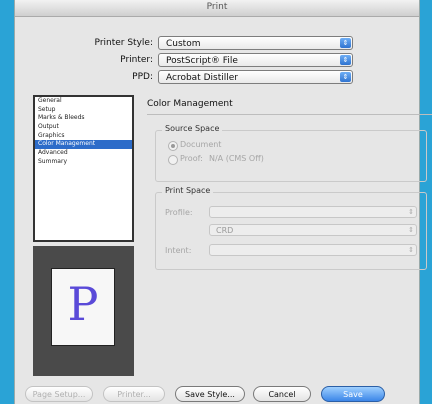 This screenshot has width=432, height=404. Describe the element at coordinates (83, 162) in the screenshot. I see `list-item-summary: Summary` at that location.